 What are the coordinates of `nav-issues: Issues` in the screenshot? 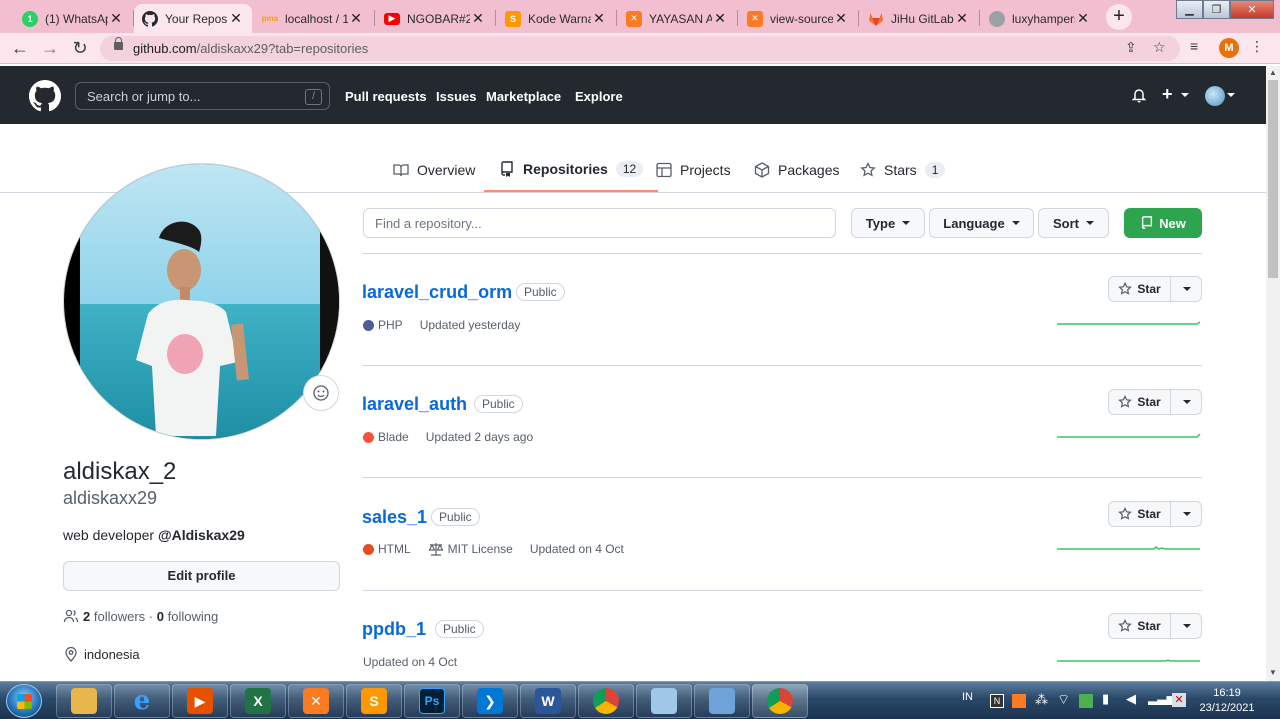 It's located at (456, 96).